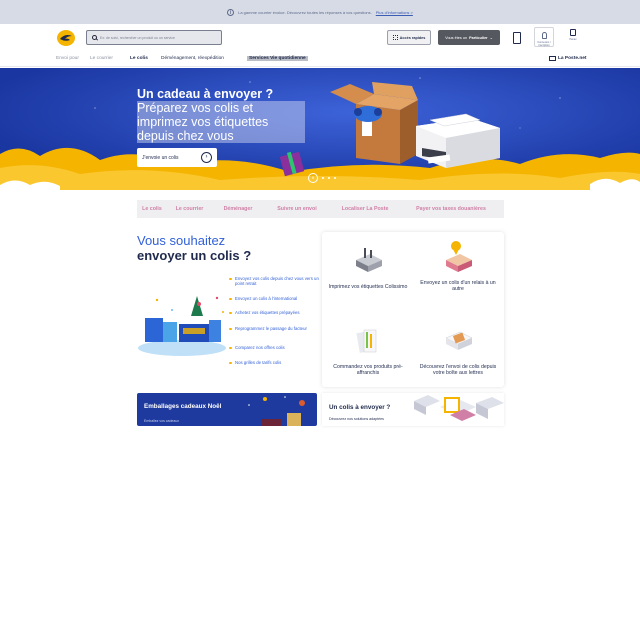 This screenshot has height=640, width=640. Describe the element at coordinates (459, 340) in the screenshot. I see `parcel-mailbox-icon` at that location.